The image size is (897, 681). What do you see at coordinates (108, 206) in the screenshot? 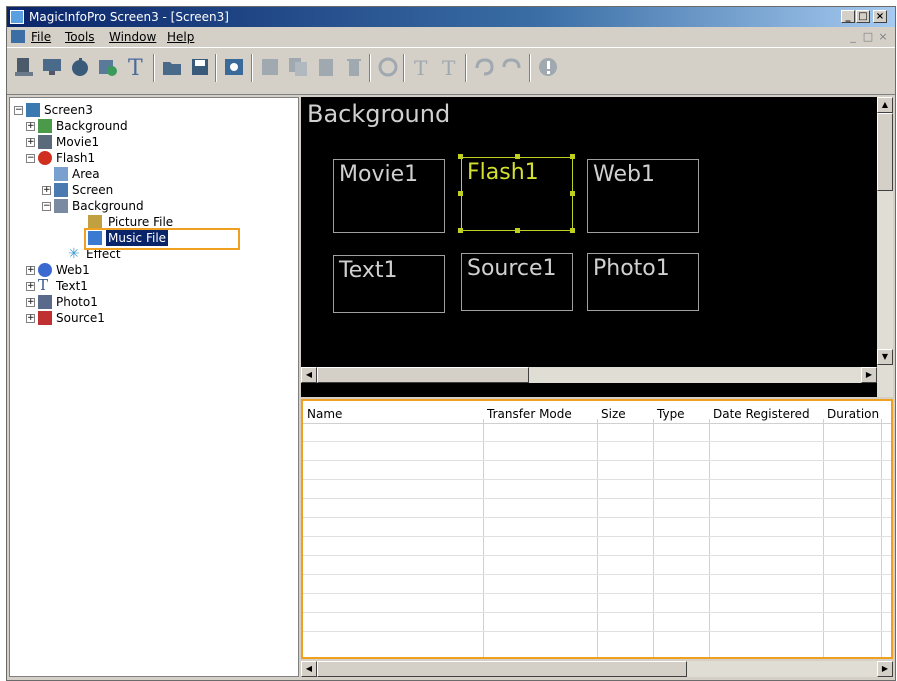
I see `tree-item-label: Background` at bounding box center [108, 206].